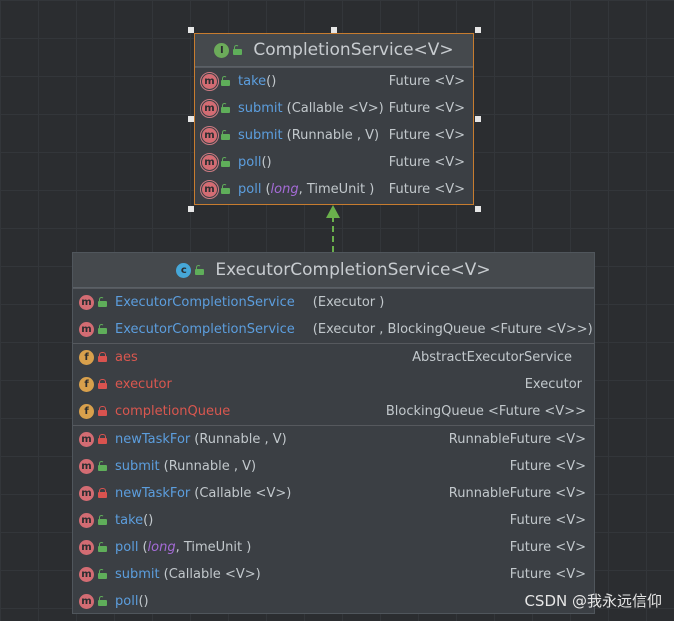 This screenshot has width=674, height=621. Describe the element at coordinates (333, 520) in the screenshot. I see `class-method-row: m take () Future <V>` at that location.